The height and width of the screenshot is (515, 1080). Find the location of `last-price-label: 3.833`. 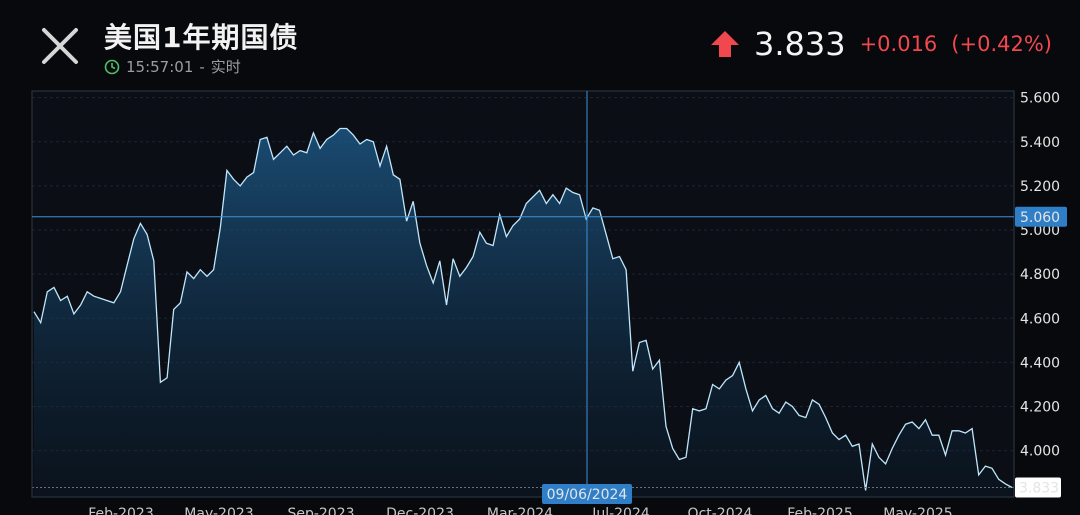

last-price-label: 3.833 is located at coordinates (1039, 489).